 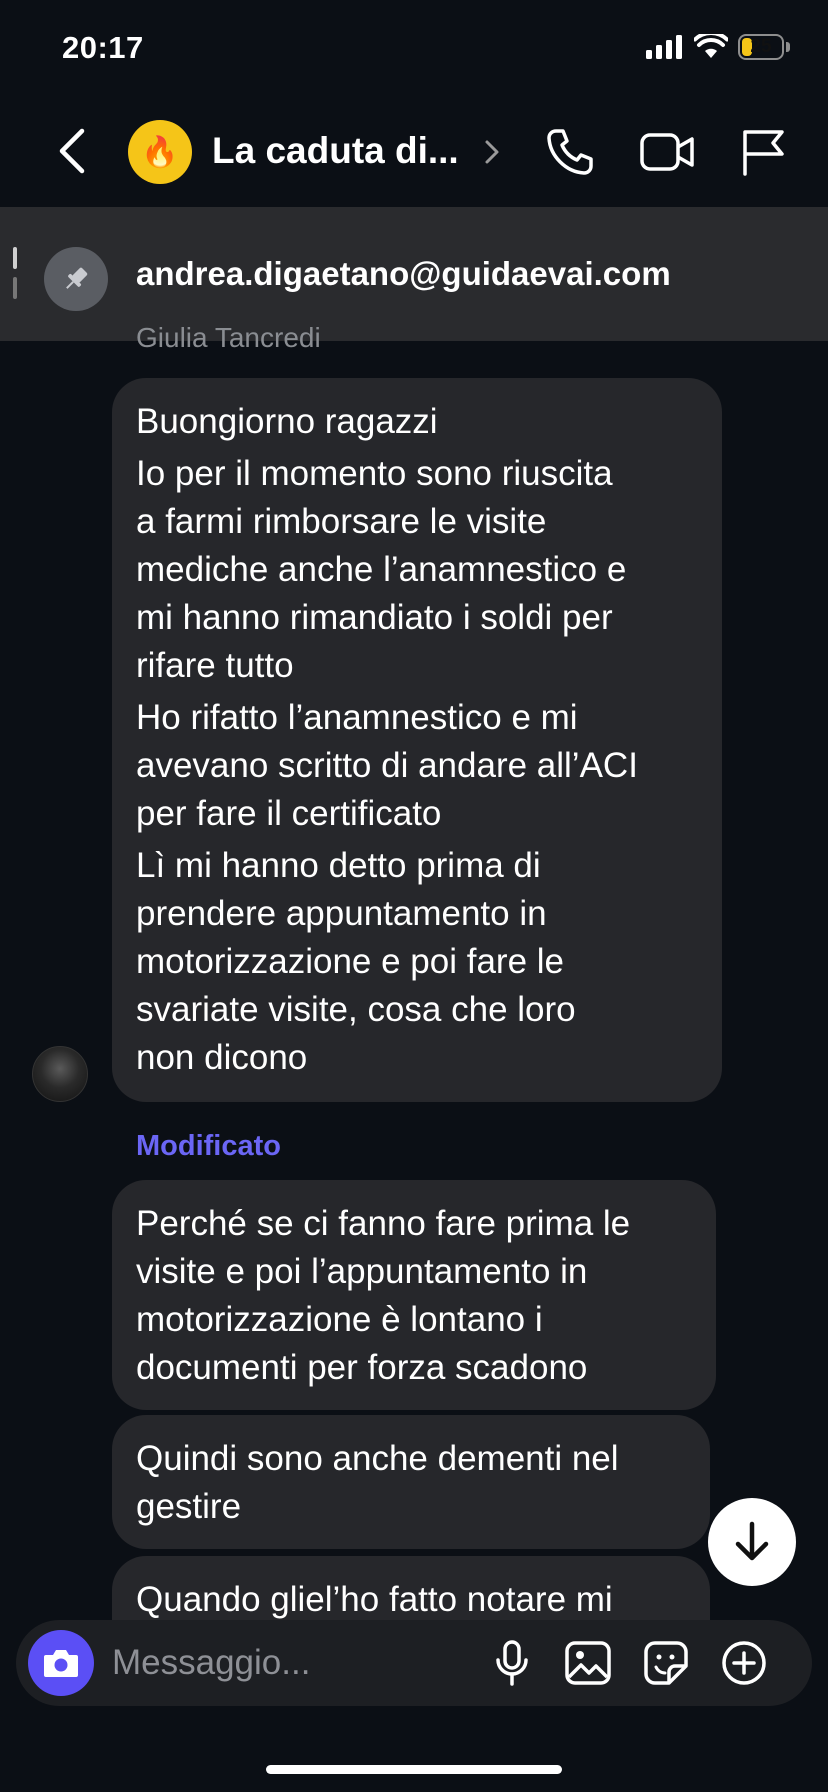 I want to click on signal-icon, so click(x=664, y=47).